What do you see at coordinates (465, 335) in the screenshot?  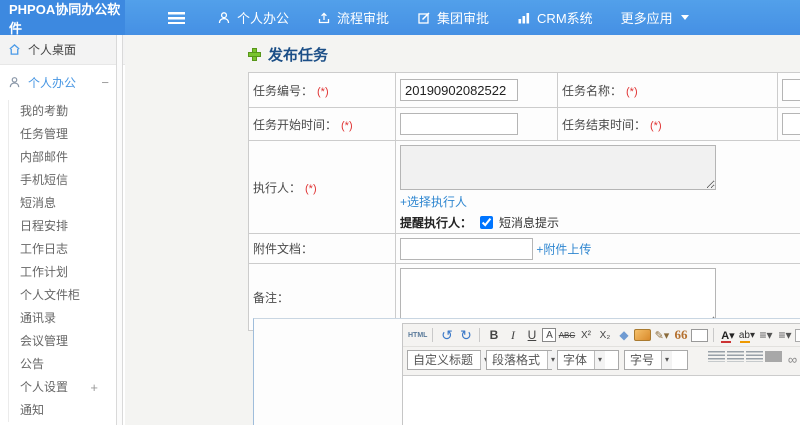 I see `redo-icon: ↻` at bounding box center [465, 335].